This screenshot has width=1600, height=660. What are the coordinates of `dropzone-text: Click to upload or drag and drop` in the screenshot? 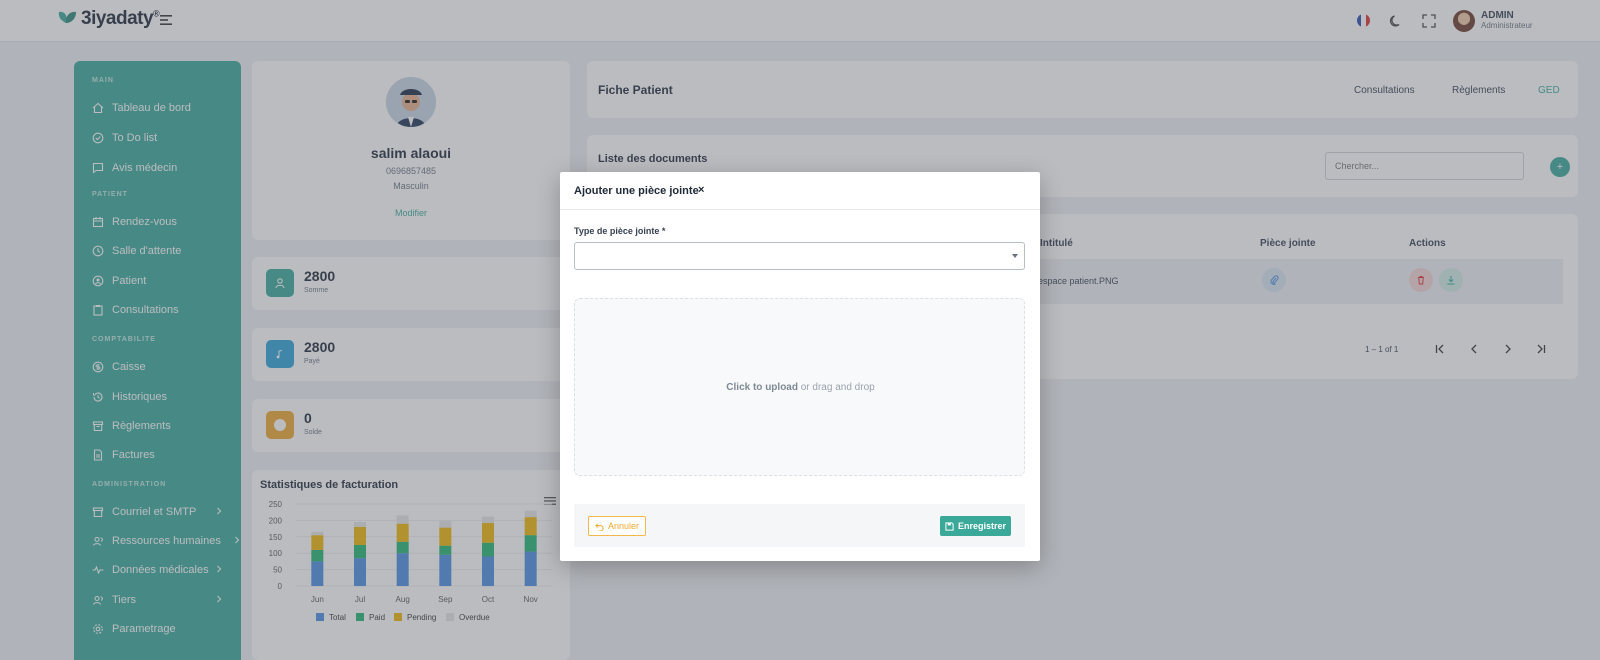 It's located at (800, 387).